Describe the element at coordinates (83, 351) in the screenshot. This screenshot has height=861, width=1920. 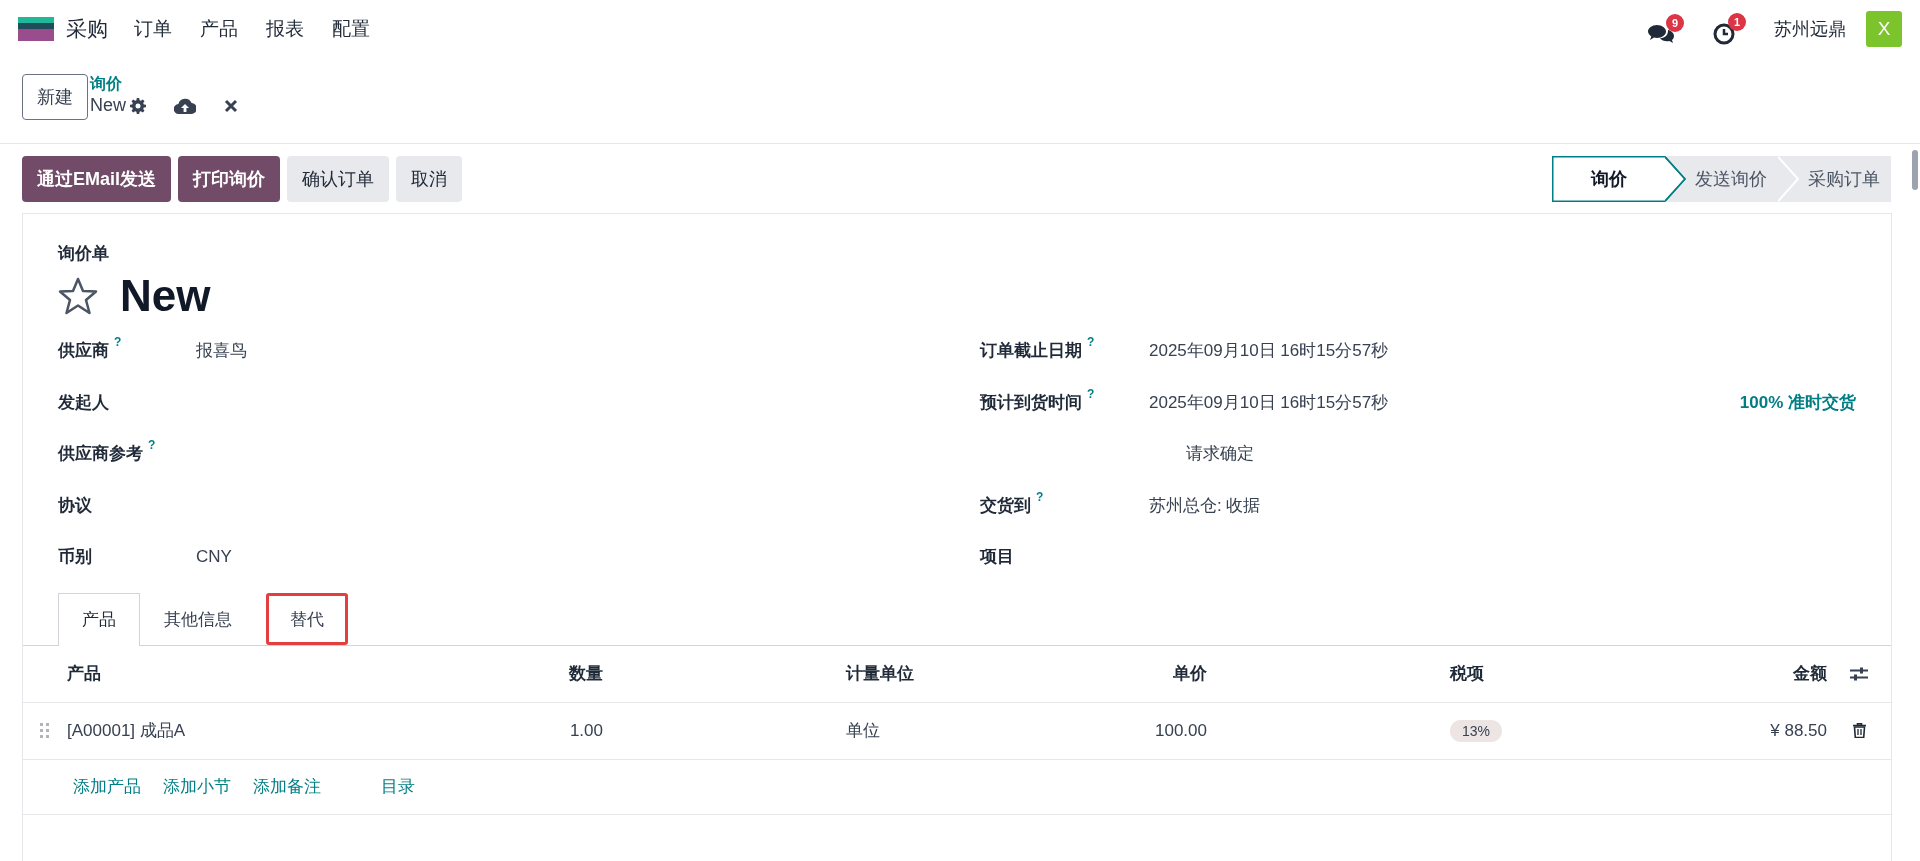
I see `field-label: 供应商` at that location.